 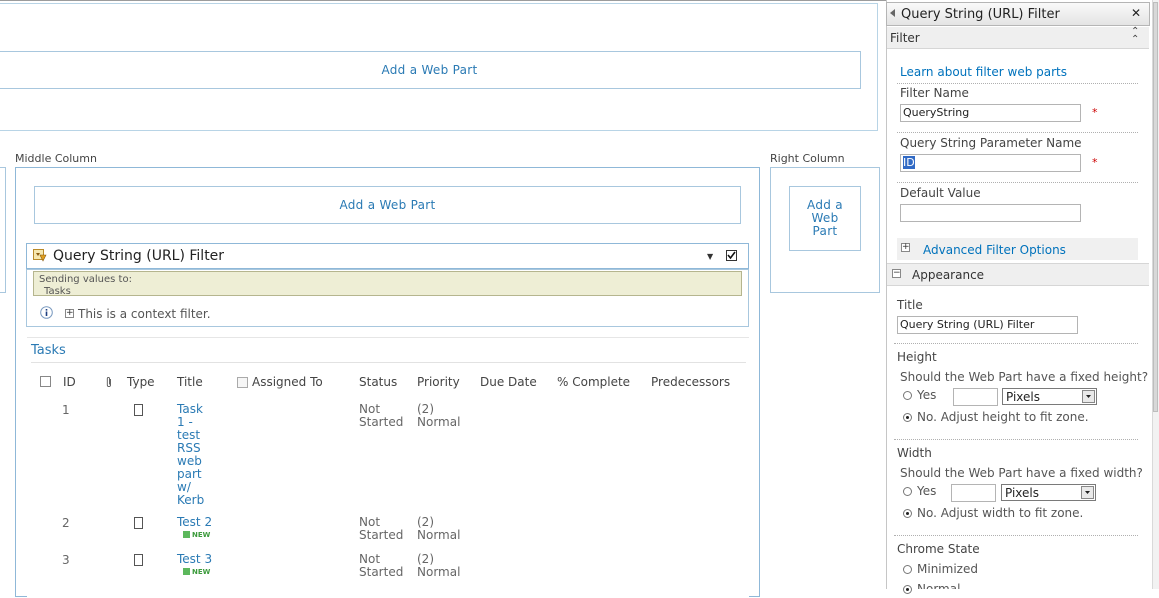 What do you see at coordinates (990, 113) in the screenshot?
I see `filter-name-input: QueryString` at bounding box center [990, 113].